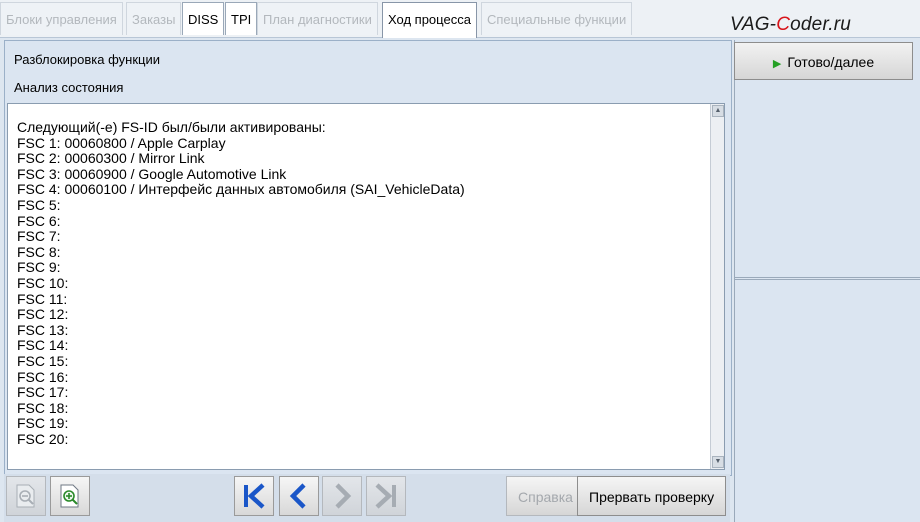 The width and height of the screenshot is (920, 522). Describe the element at coordinates (121, 142) in the screenshot. I see `output-line: FSC 1: 00060800 / Apple Carplay` at that location.